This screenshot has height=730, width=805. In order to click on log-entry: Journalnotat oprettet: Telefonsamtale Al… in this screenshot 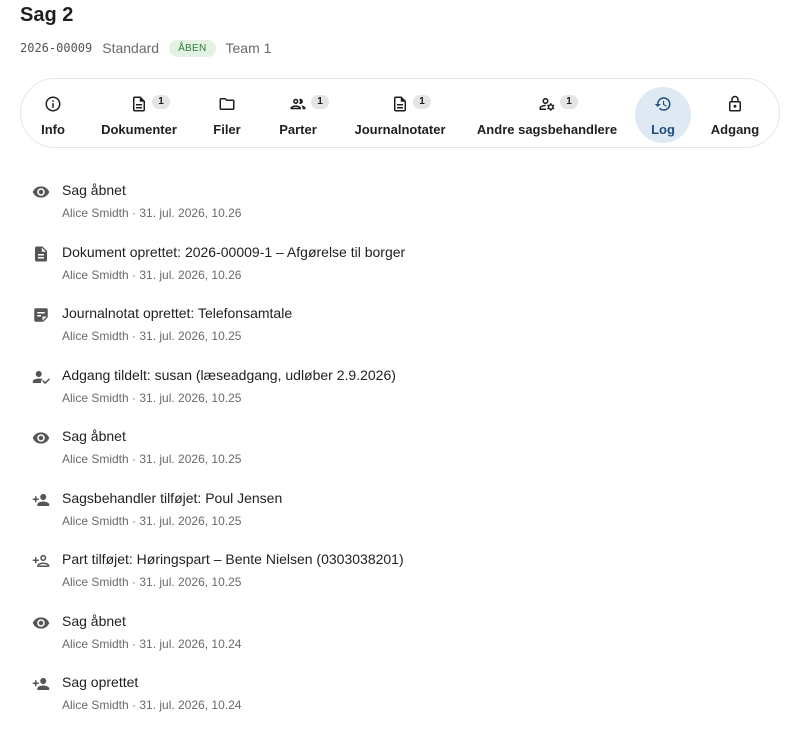, I will do `click(402, 330)`.